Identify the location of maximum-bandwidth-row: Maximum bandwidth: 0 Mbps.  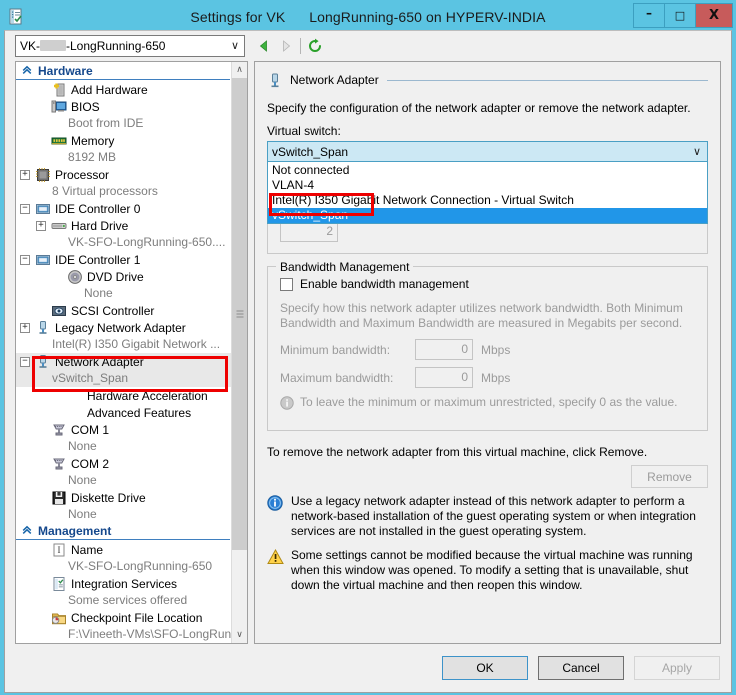
(487, 377).